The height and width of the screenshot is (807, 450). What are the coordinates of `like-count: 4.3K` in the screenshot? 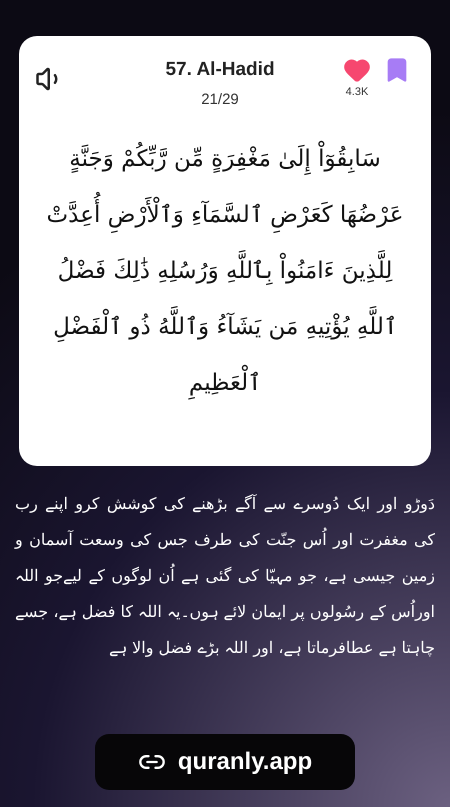 It's located at (357, 92).